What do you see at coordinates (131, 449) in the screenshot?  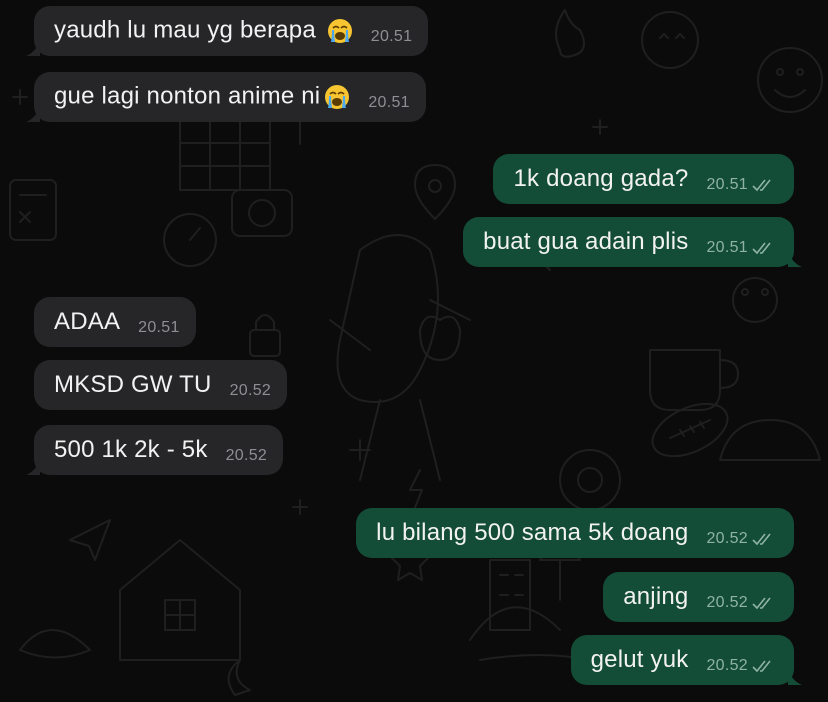 I see `message-text: 500 1k 2k - 5k` at bounding box center [131, 449].